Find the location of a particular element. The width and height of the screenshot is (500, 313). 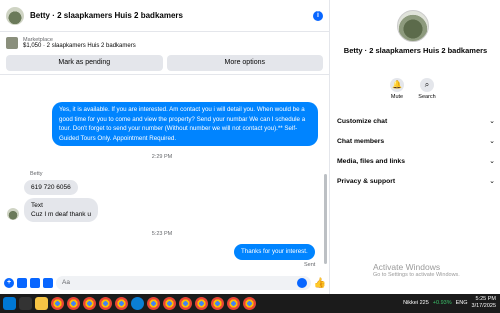

listing-thumbnail is located at coordinates (12, 43).